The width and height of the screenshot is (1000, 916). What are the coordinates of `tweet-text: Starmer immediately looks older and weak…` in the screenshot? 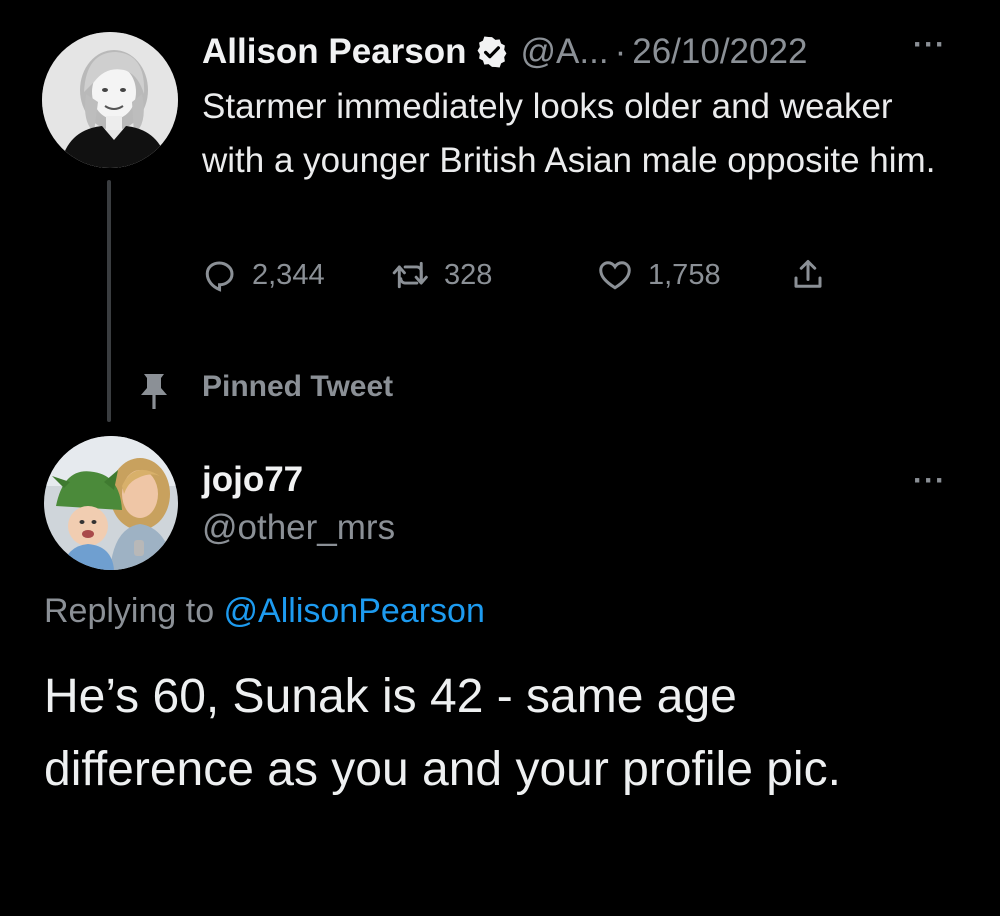 It's located at (569, 133).